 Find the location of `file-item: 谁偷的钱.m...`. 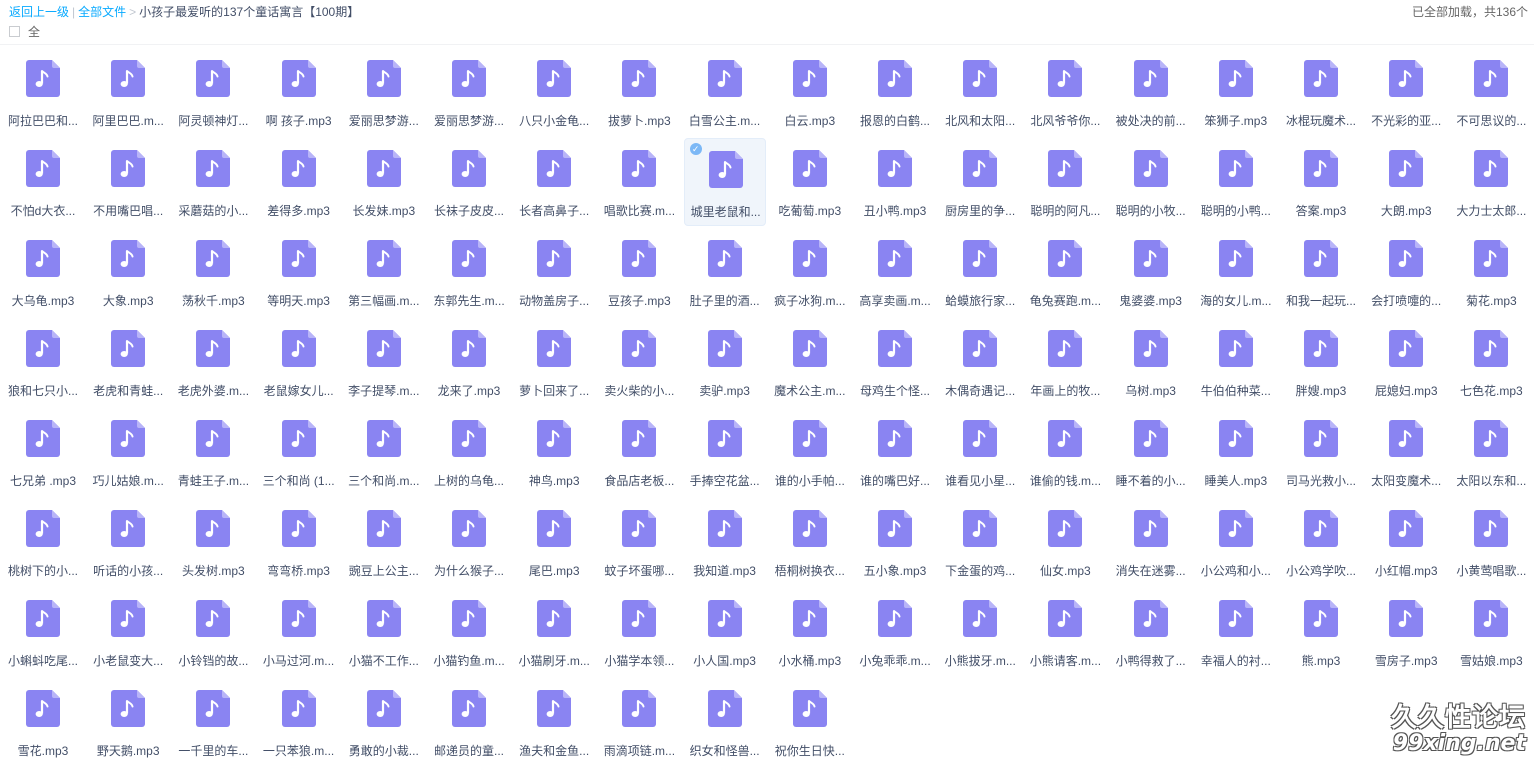

file-item: 谁偷的钱.m... is located at coordinates (1065, 452).